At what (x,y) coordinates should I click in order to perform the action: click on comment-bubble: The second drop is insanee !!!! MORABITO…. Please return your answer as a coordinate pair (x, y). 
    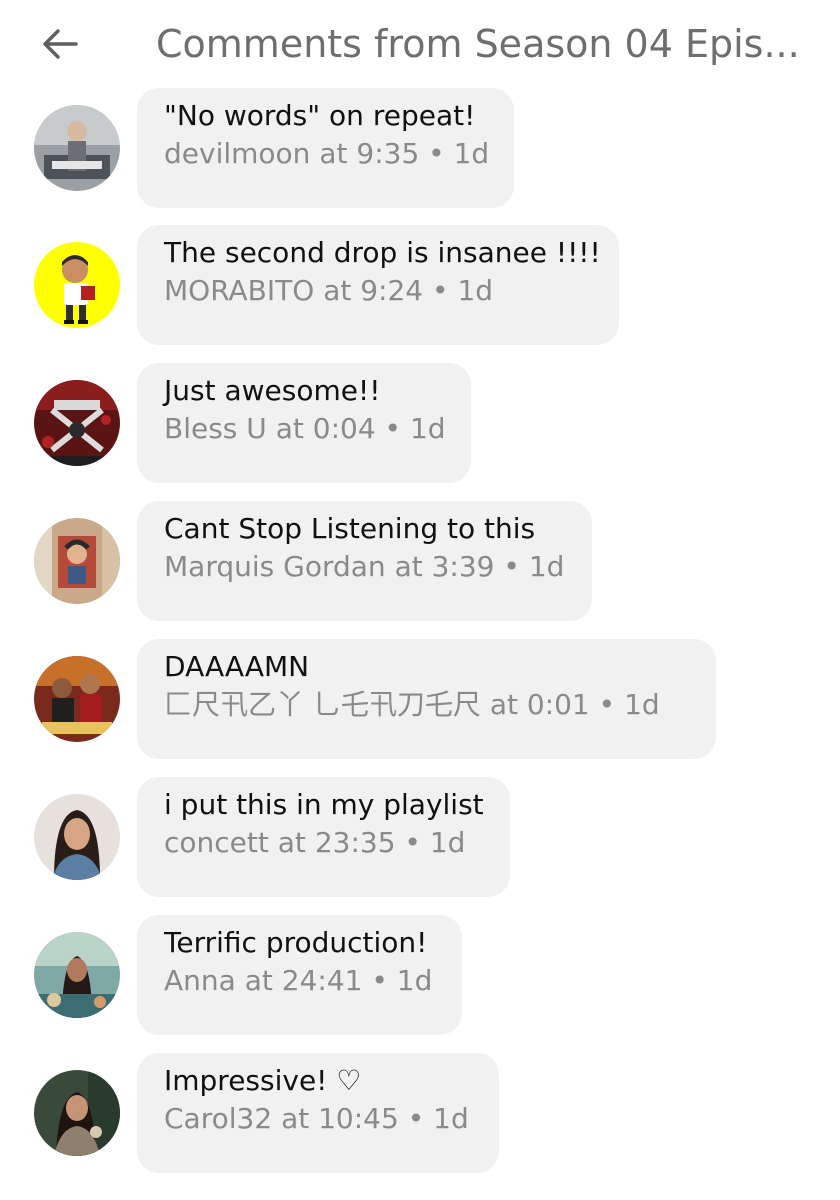
    Looking at the image, I should click on (378, 285).